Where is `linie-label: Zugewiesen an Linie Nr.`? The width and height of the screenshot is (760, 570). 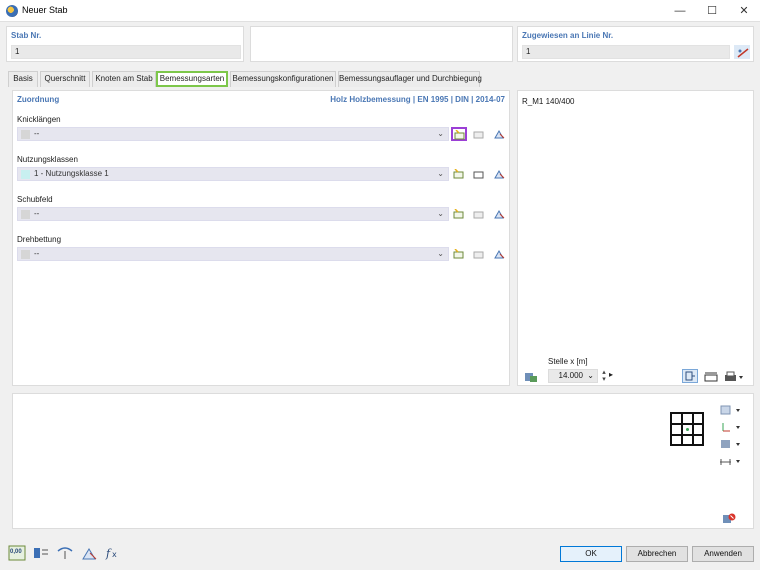 linie-label: Zugewiesen an Linie Nr. is located at coordinates (568, 35).